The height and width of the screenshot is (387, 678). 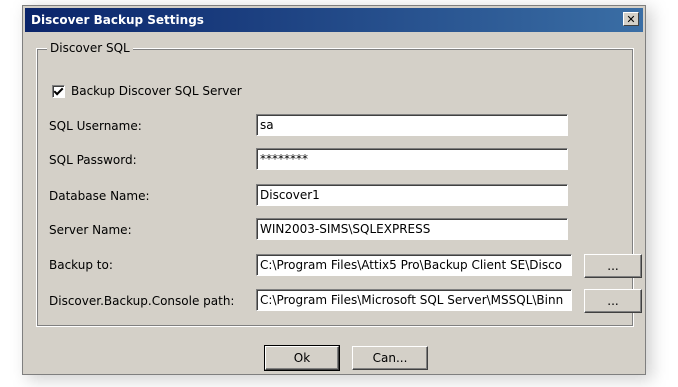 What do you see at coordinates (99, 196) in the screenshot?
I see `database-name-label: Database Name:` at bounding box center [99, 196].